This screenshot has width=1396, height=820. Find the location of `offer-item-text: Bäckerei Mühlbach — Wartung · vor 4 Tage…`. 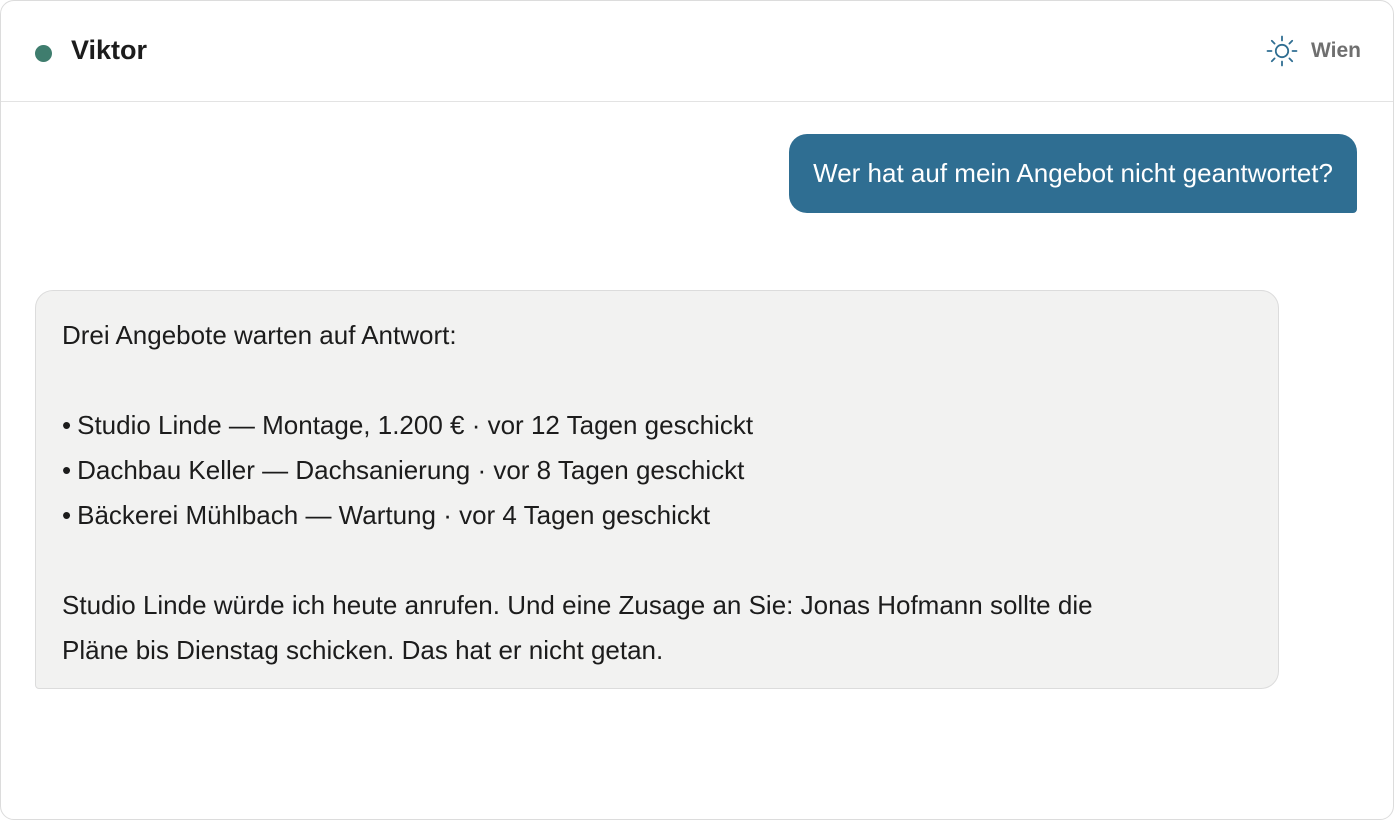

offer-item-text: Bäckerei Mühlbach — Wartung · vor 4 Tage… is located at coordinates (394, 515).